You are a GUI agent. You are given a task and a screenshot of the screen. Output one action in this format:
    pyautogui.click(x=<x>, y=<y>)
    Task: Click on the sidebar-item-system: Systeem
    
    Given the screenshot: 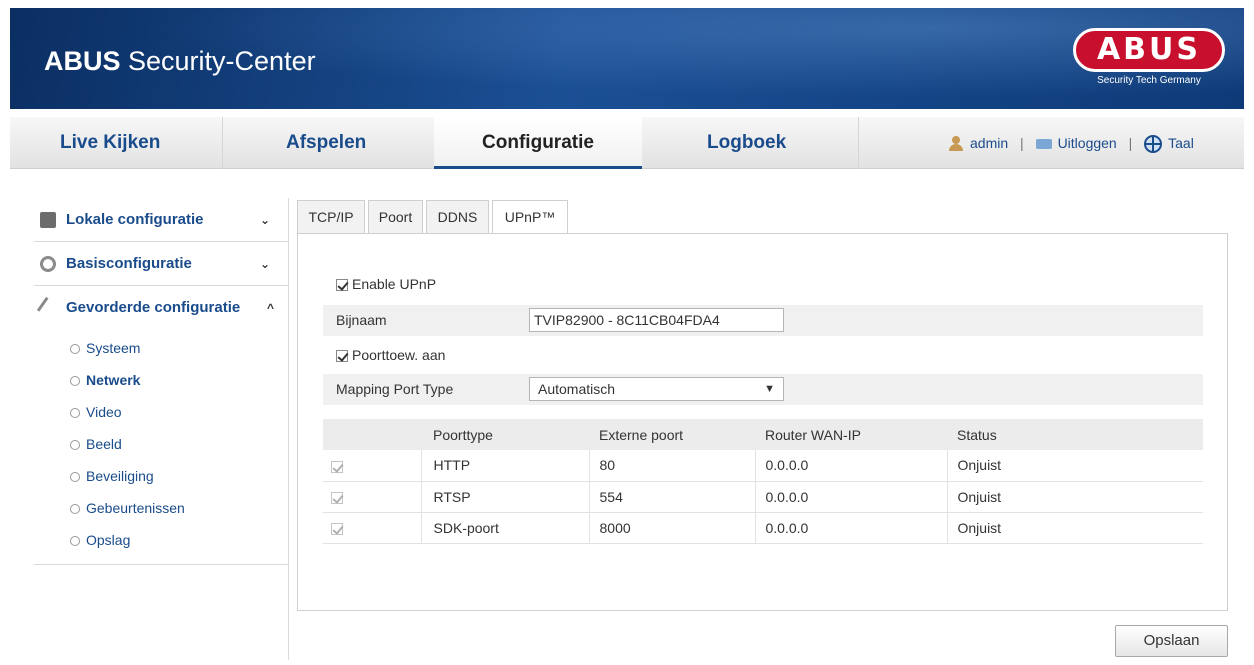 What is the action you would take?
    pyautogui.click(x=161, y=348)
    